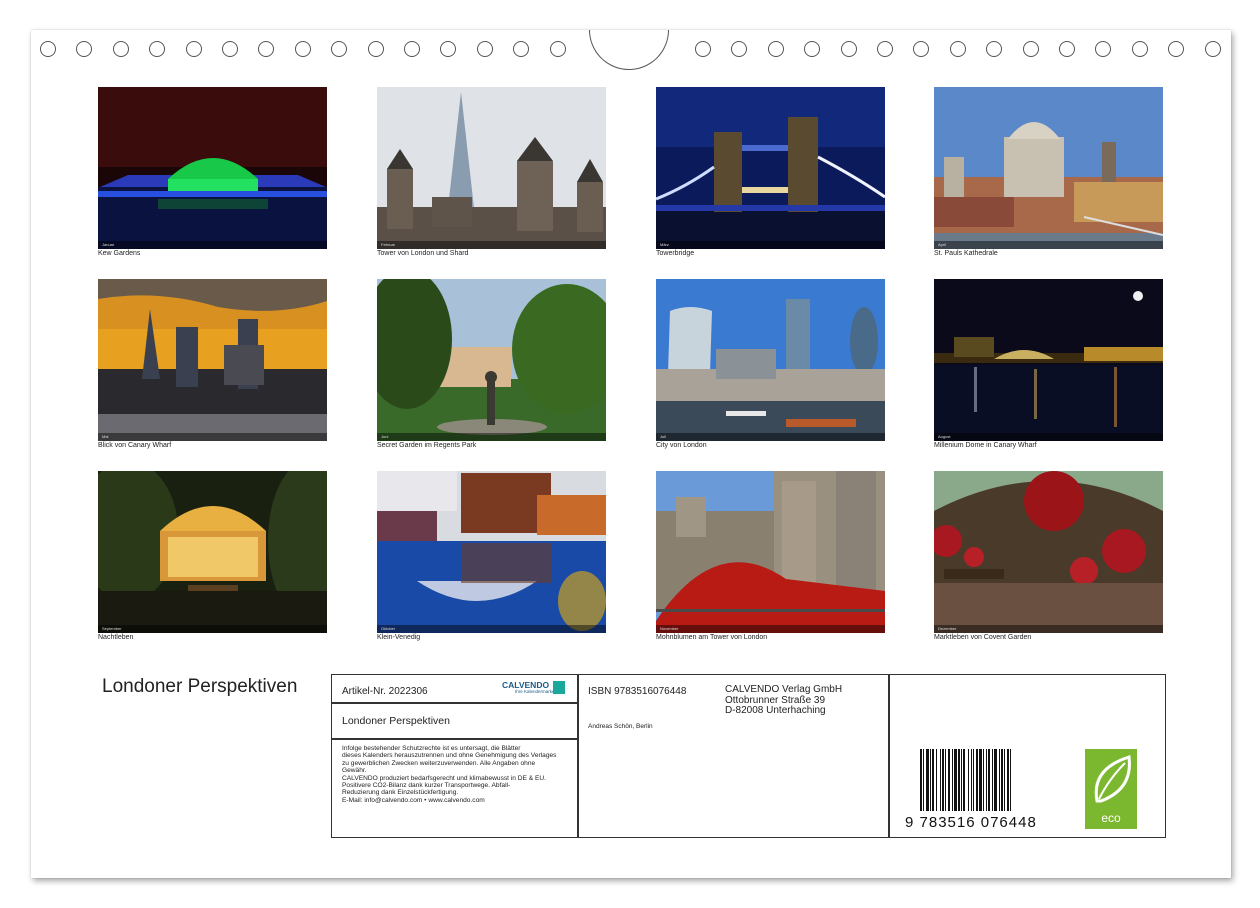 The height and width of the screenshot is (908, 1260). I want to click on month-strip: August, so click(1048, 437).